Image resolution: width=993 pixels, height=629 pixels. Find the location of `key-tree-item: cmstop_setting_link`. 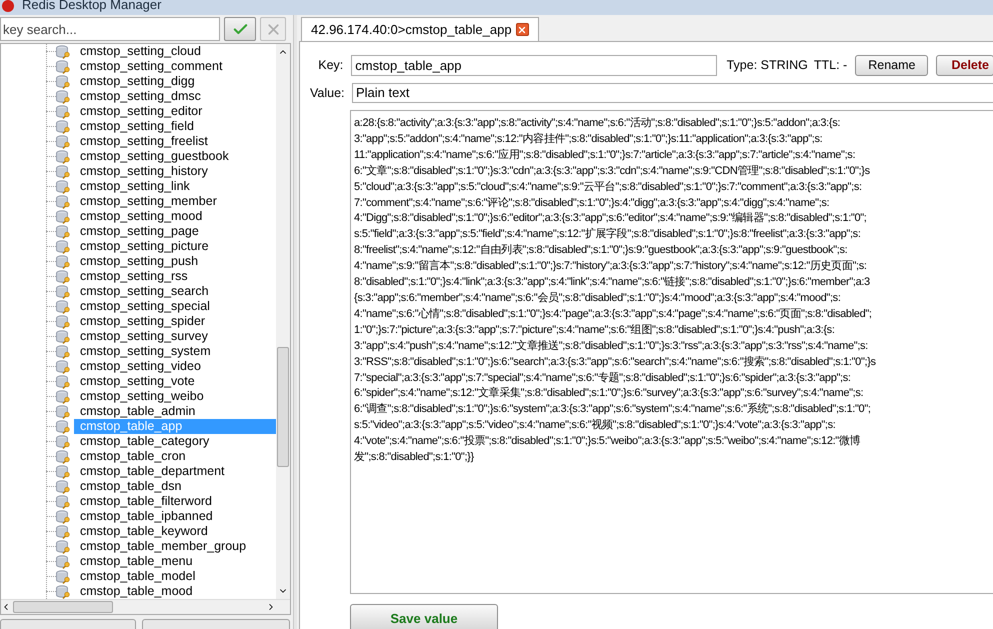

key-tree-item: cmstop_setting_link is located at coordinates (175, 186).